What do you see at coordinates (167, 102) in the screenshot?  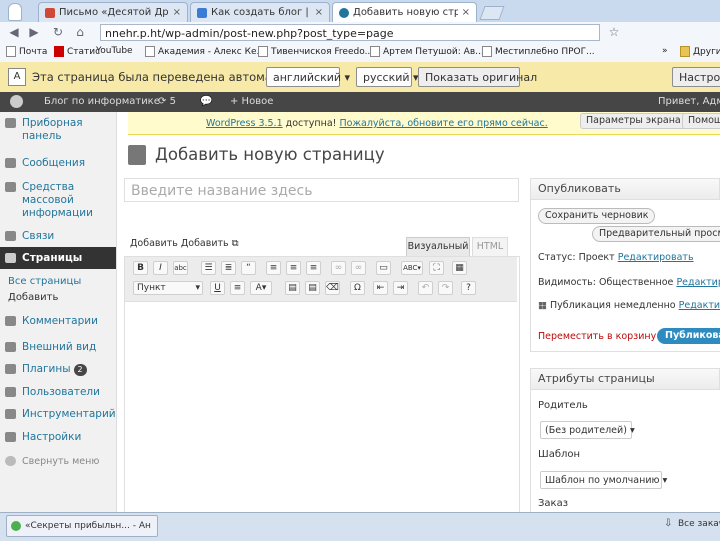 I see `updates-link: ⟳ 5` at bounding box center [167, 102].